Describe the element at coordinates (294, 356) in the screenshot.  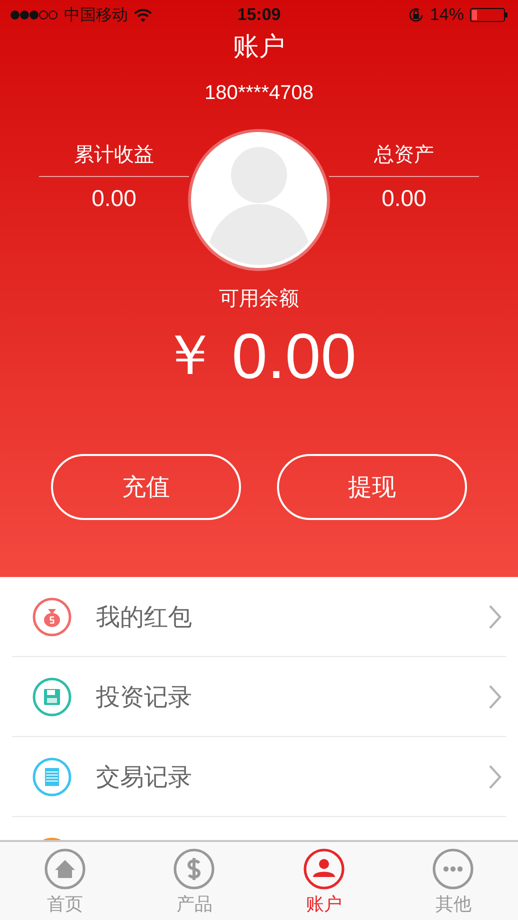
I see `balance-amount: 0.00` at that location.